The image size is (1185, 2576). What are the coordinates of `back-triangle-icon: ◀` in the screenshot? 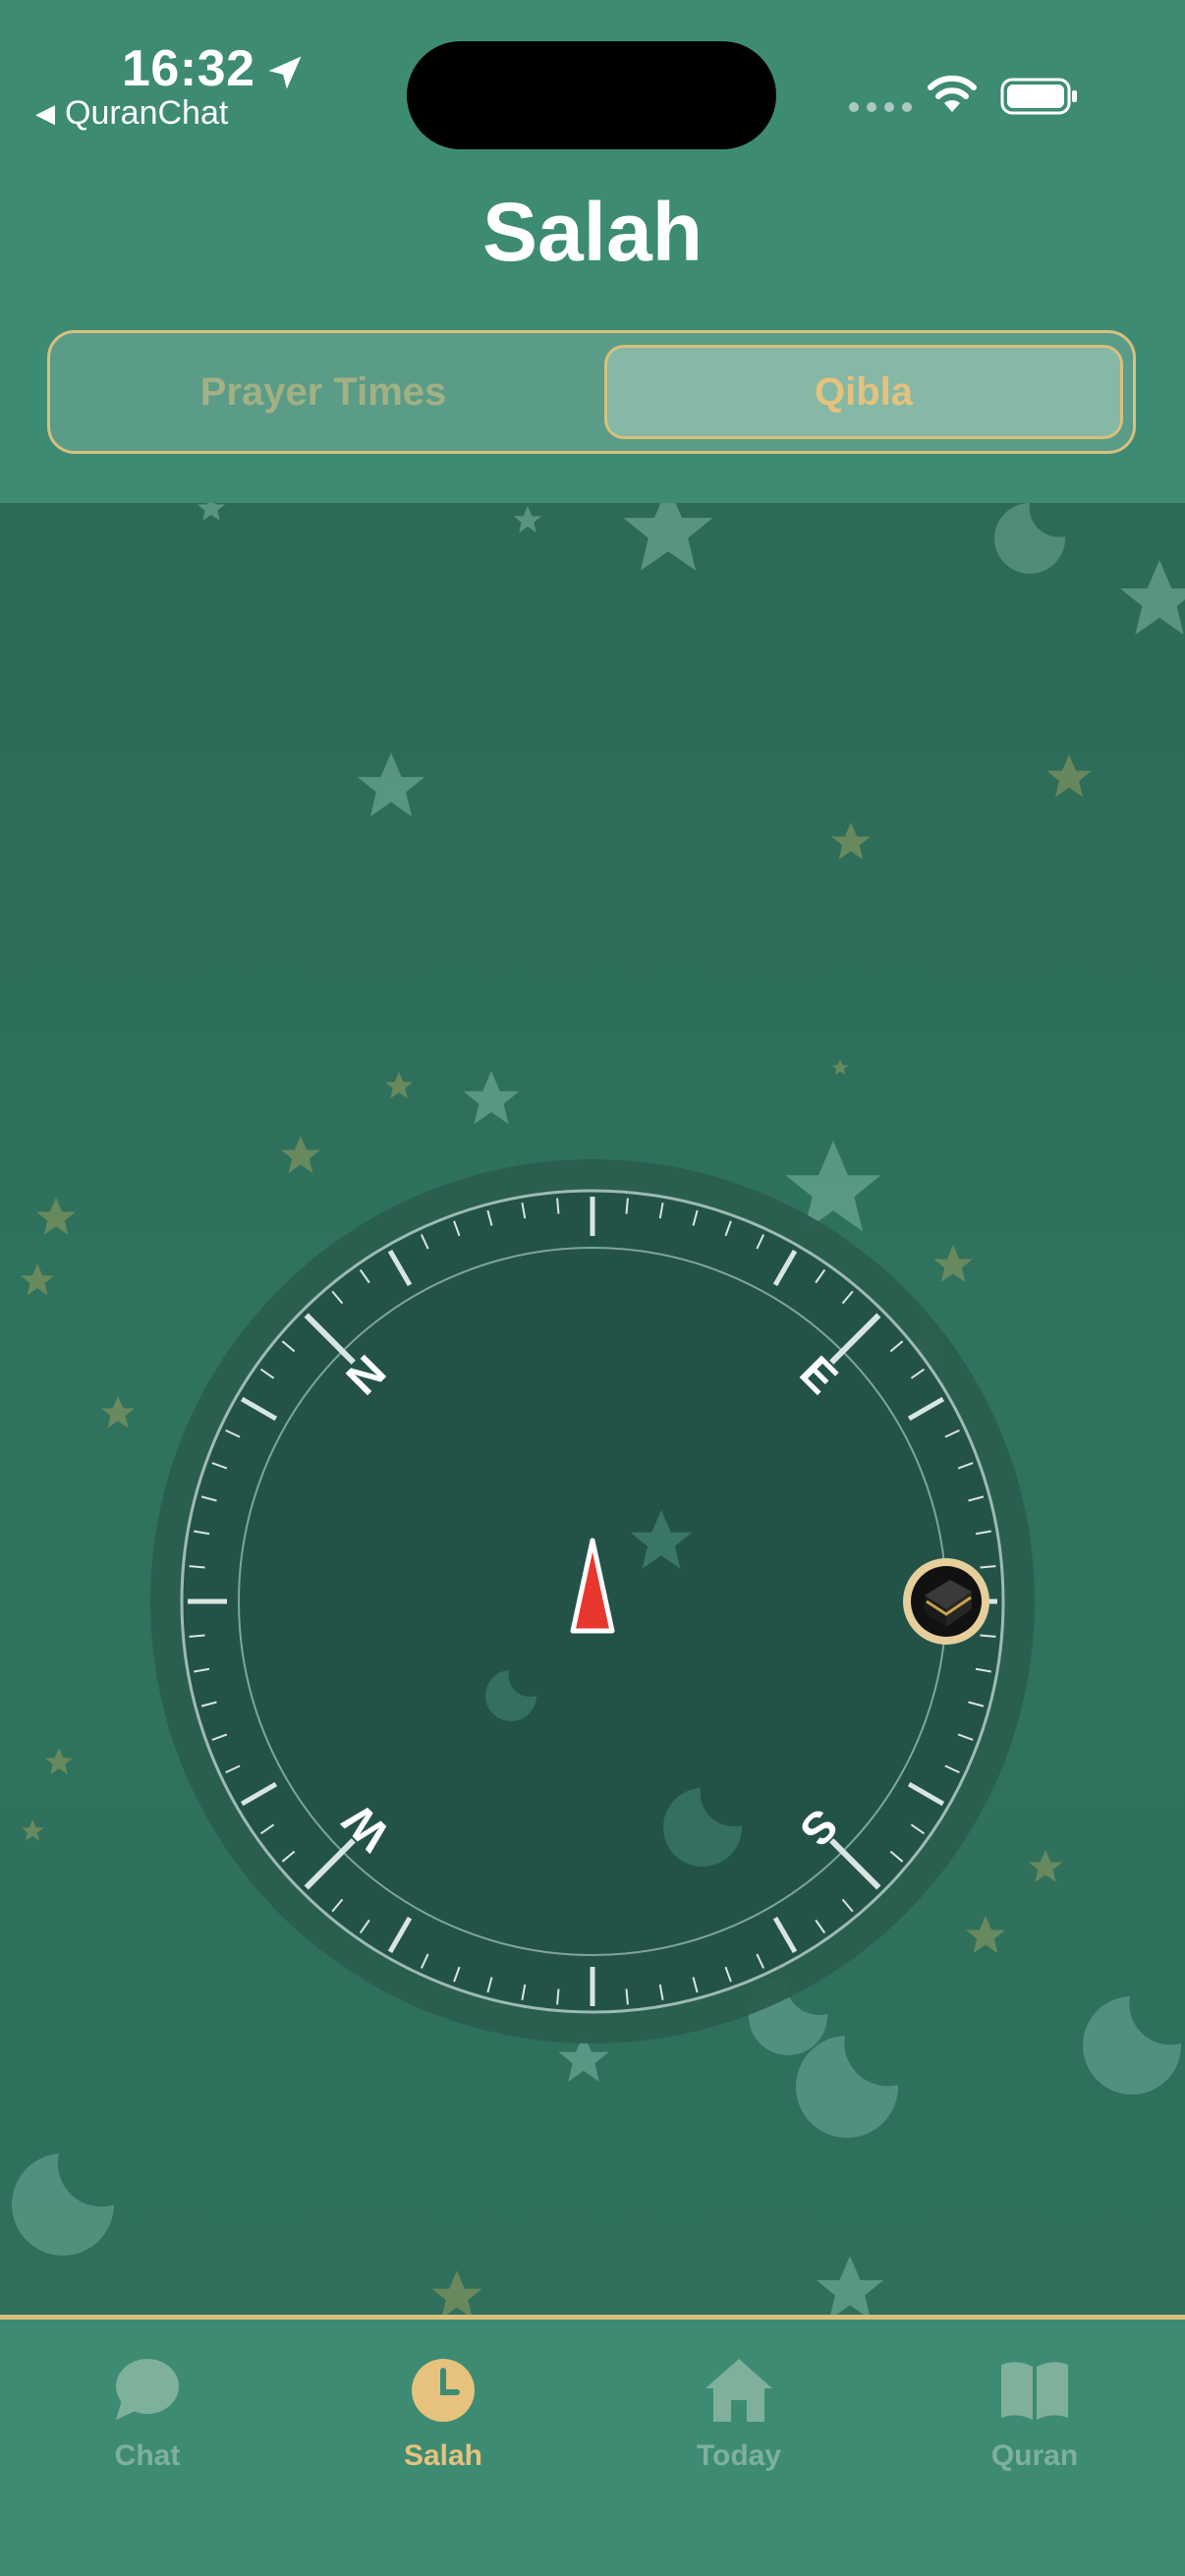 It's located at (45, 113).